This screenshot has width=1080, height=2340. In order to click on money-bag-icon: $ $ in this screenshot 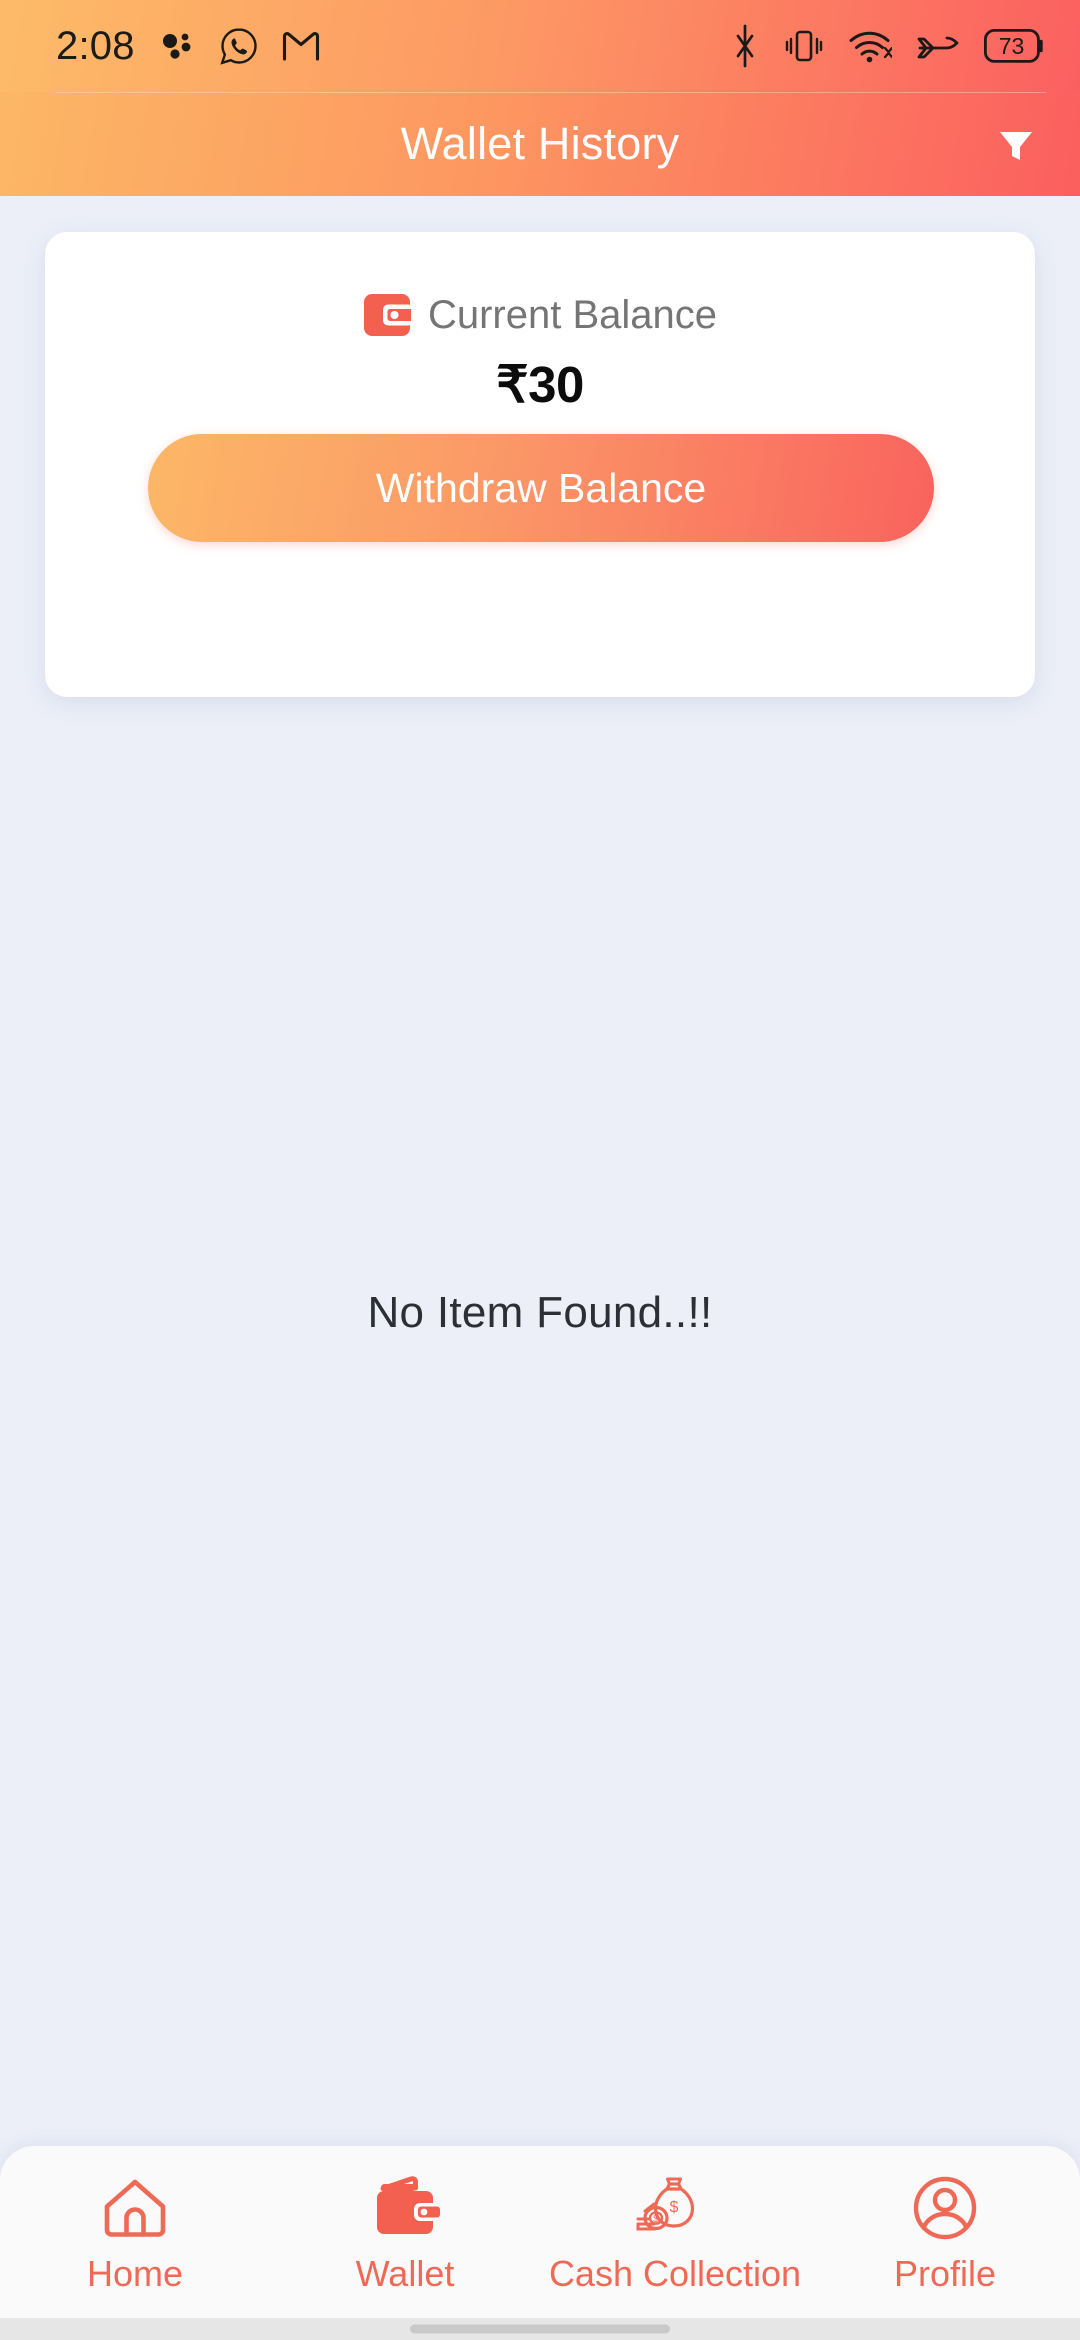, I will do `click(675, 2208)`.